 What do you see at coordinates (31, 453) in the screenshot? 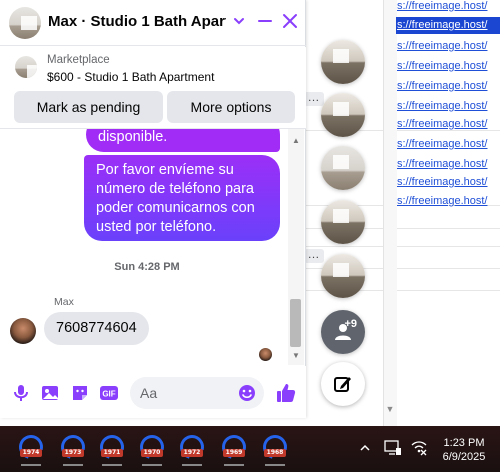
I see `app-label: 1974` at bounding box center [31, 453].